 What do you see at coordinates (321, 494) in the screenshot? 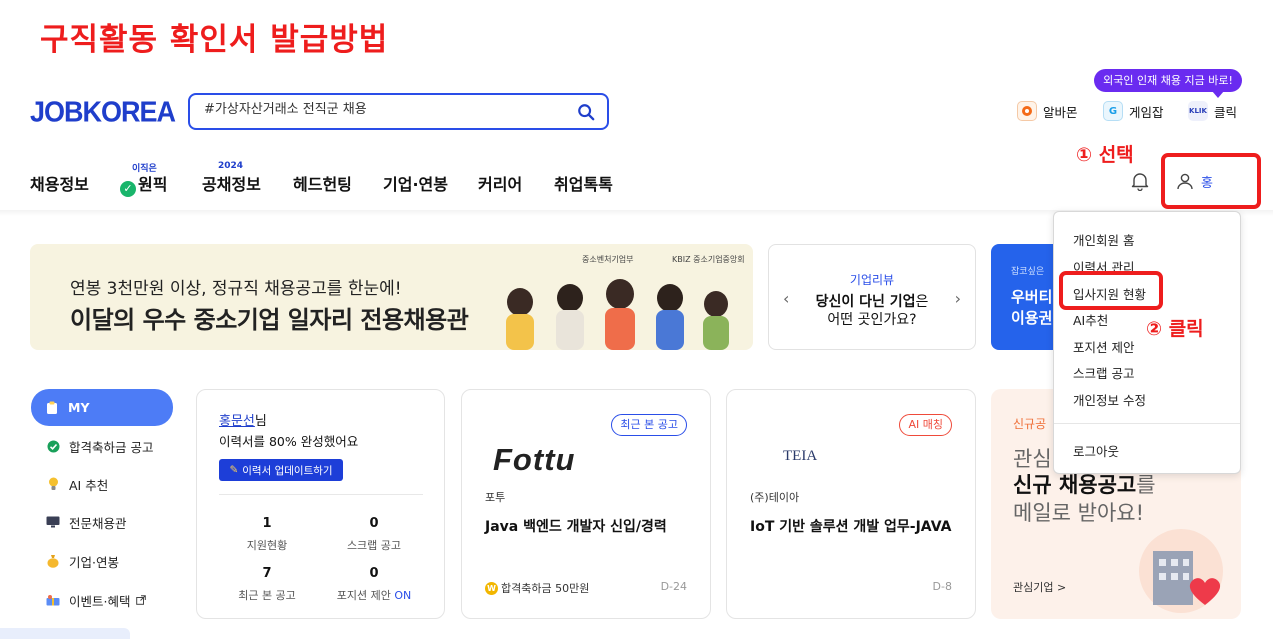
I see `profile-divider` at bounding box center [321, 494].